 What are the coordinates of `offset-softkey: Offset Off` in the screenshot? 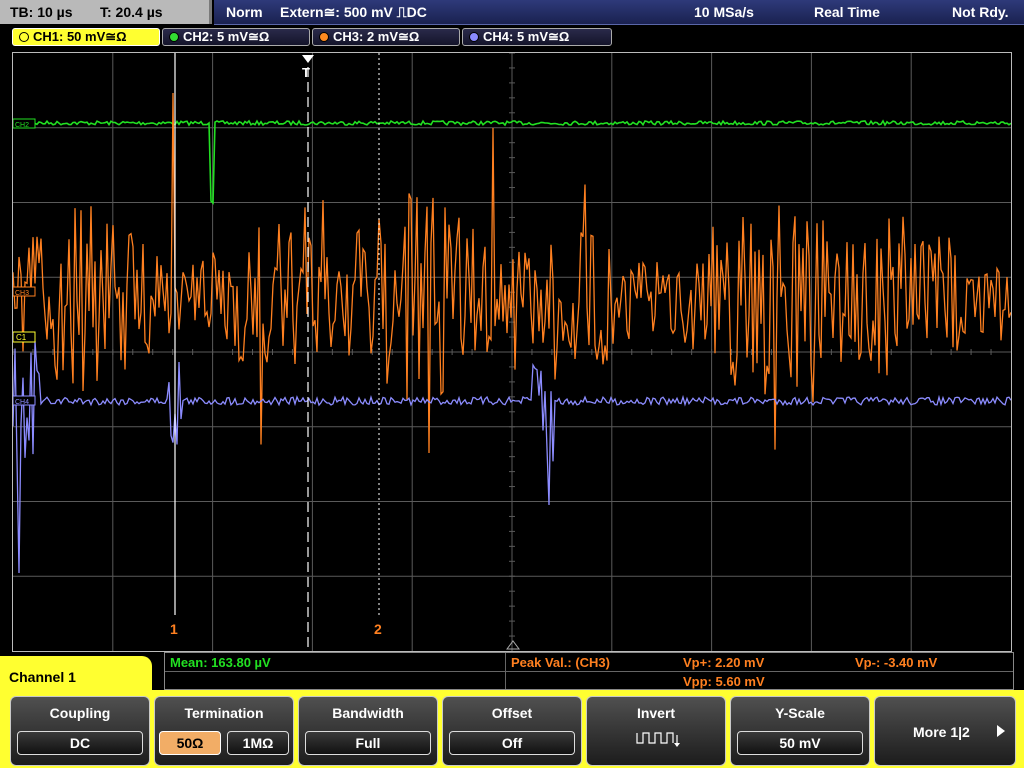 It's located at (512, 731).